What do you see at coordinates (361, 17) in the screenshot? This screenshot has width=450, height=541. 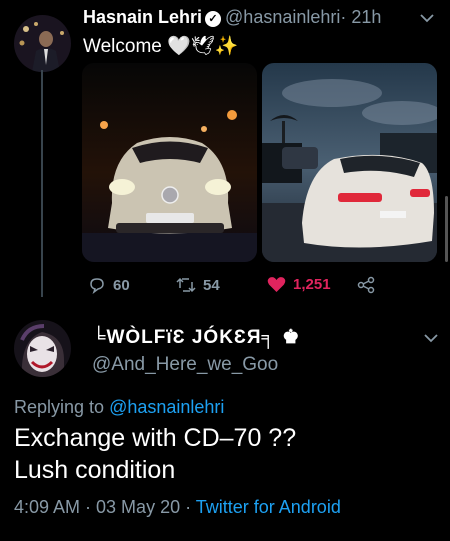 I see `tweet-time: · 21h` at bounding box center [361, 17].